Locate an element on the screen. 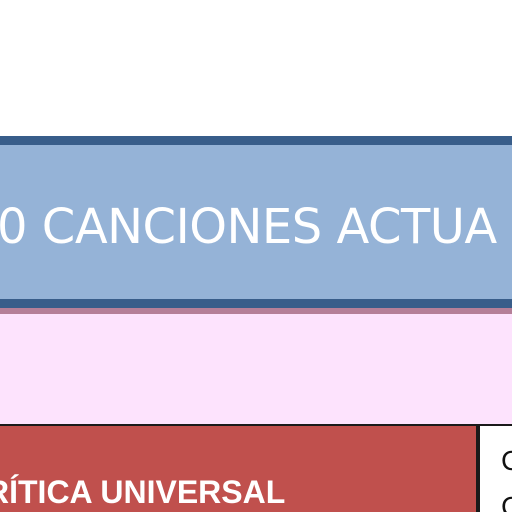 This screenshot has width=512, height=512. table-cell-white: C C is located at coordinates (495, 468).